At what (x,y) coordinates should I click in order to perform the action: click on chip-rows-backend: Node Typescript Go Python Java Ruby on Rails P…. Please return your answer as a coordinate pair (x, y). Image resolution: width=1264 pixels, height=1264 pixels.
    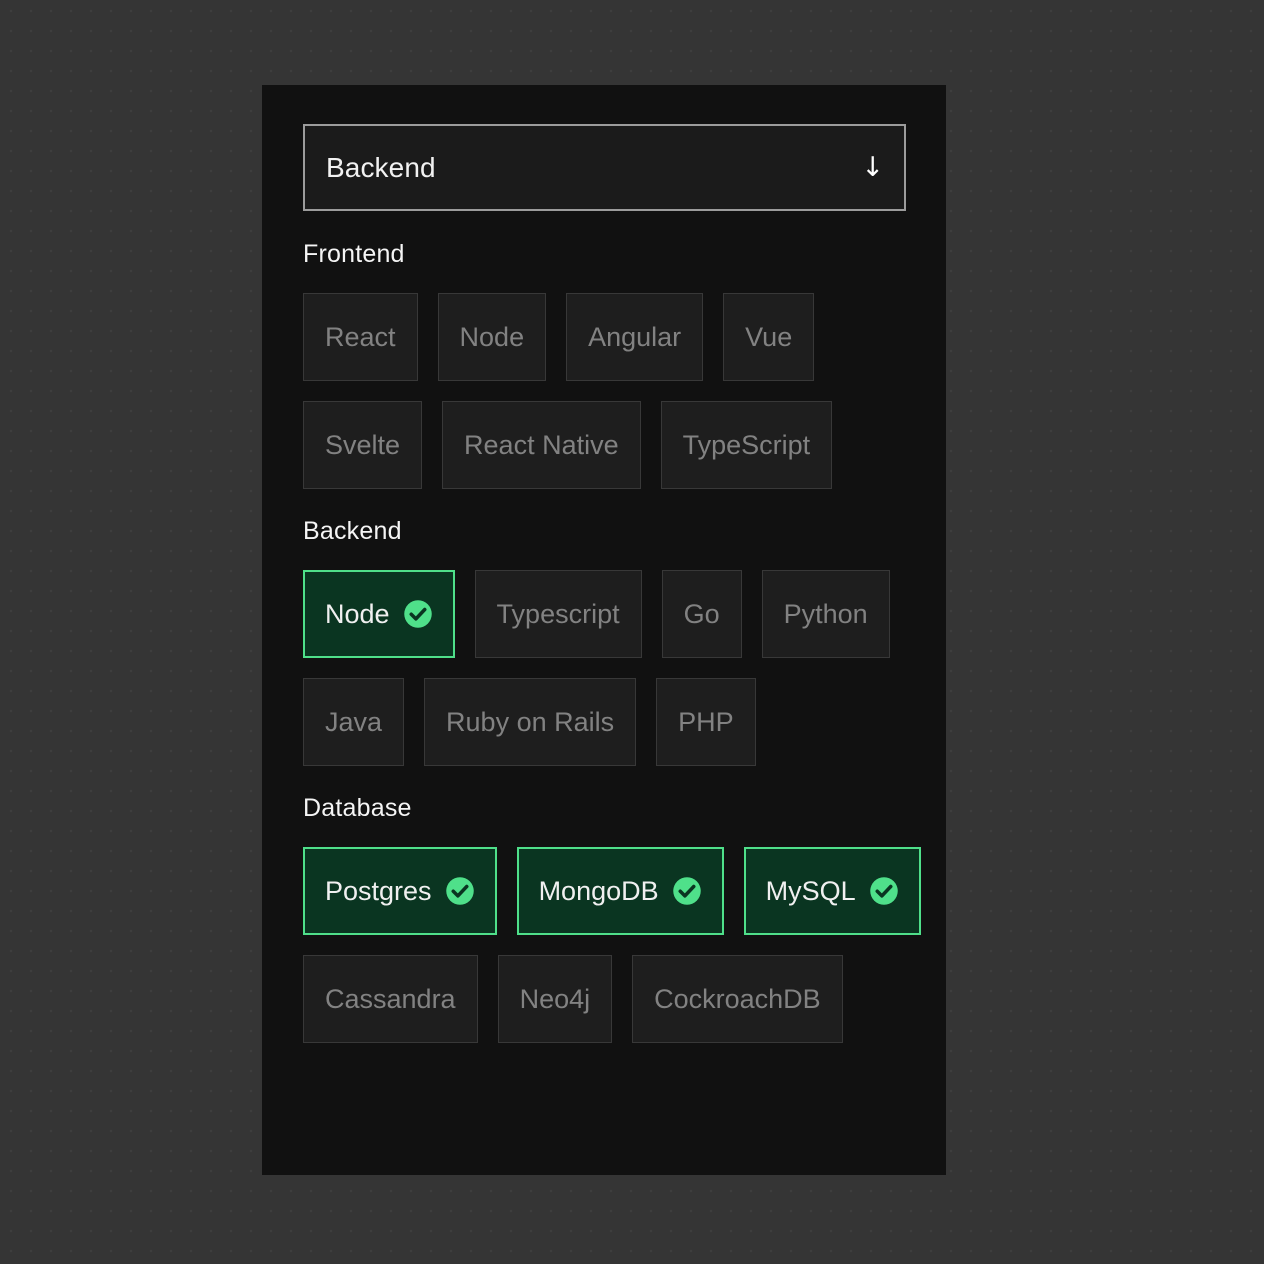
    Looking at the image, I should click on (604, 668).